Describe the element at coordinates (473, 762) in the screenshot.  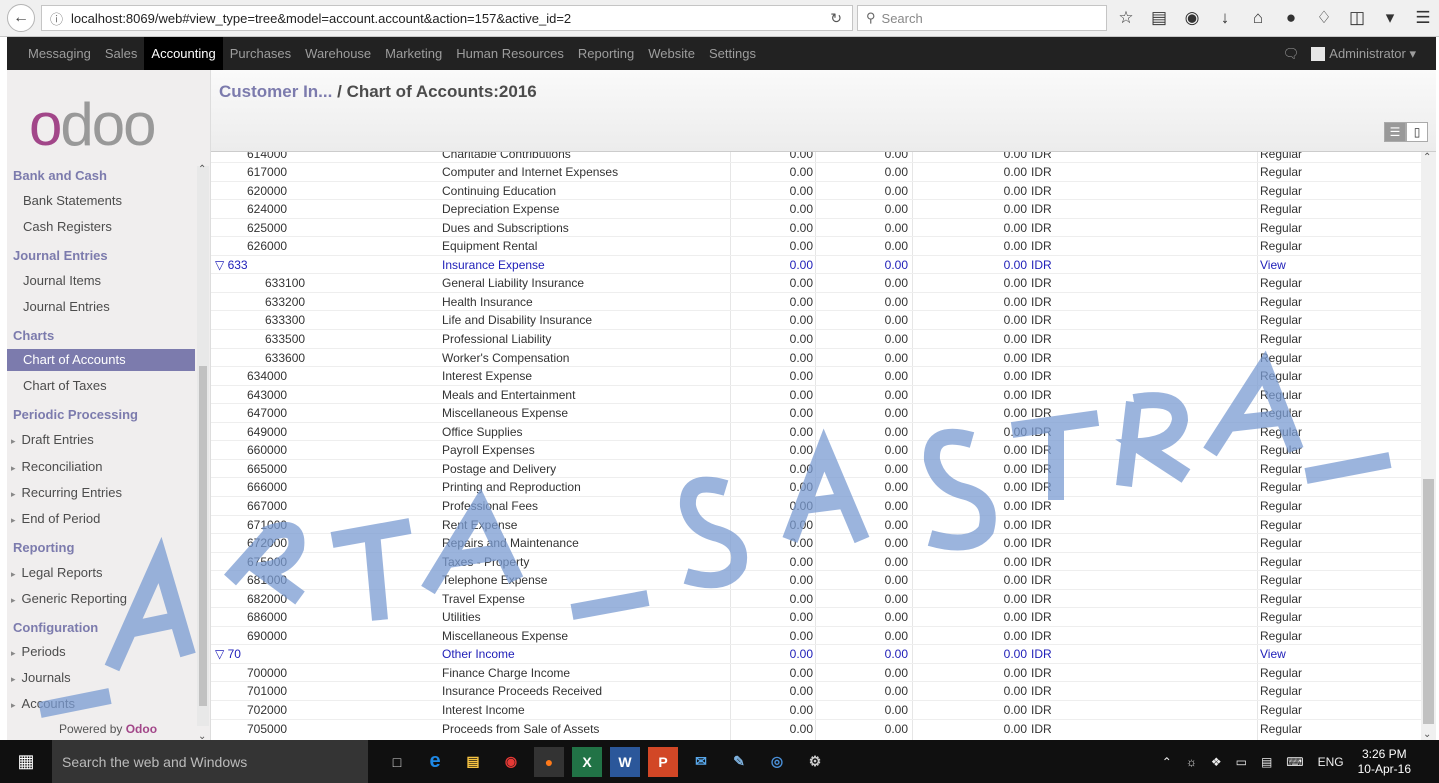
I see `file-explorer-icon: ▤` at that location.